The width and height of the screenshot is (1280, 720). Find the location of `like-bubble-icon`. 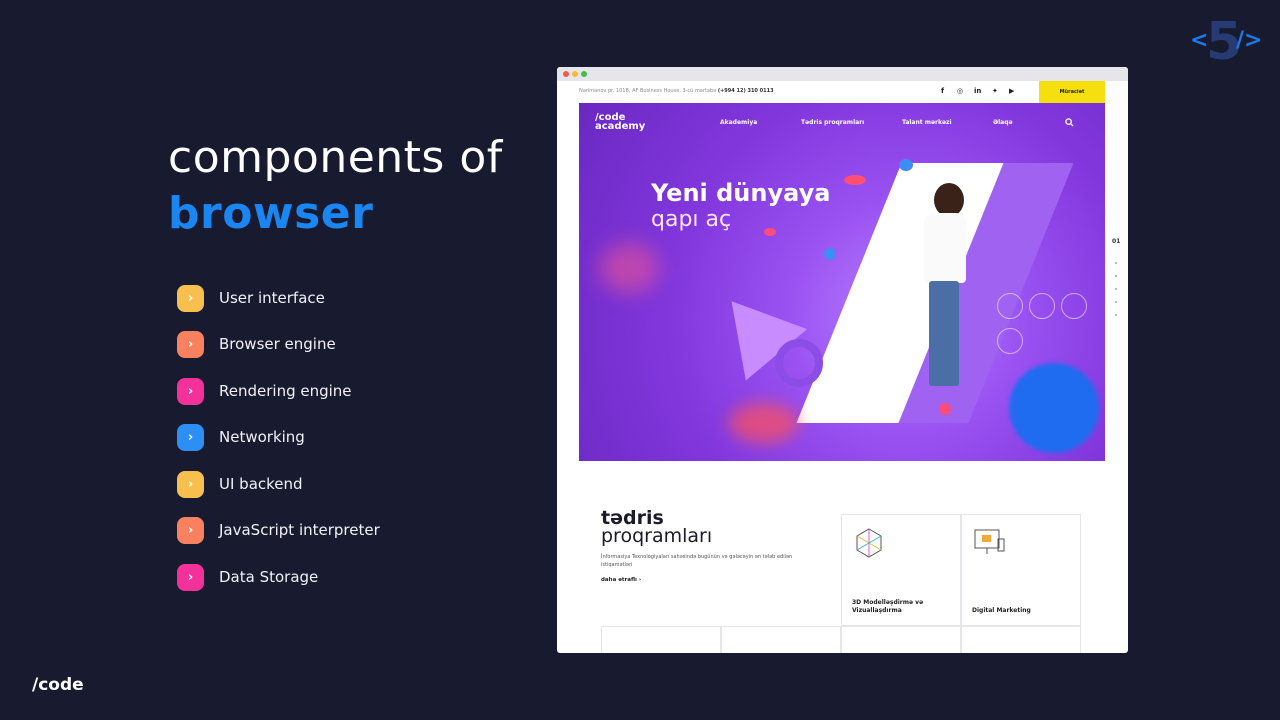

like-bubble-icon is located at coordinates (1054, 408).